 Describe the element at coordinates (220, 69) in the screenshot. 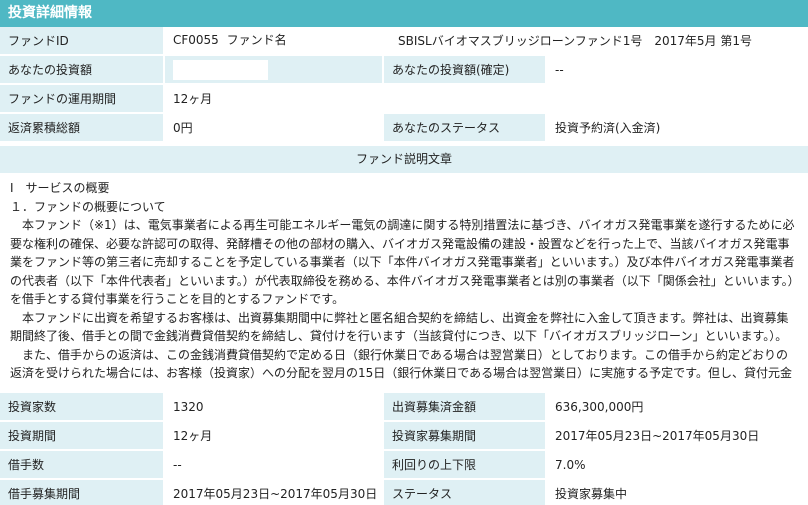

I see `your-investment-value` at that location.